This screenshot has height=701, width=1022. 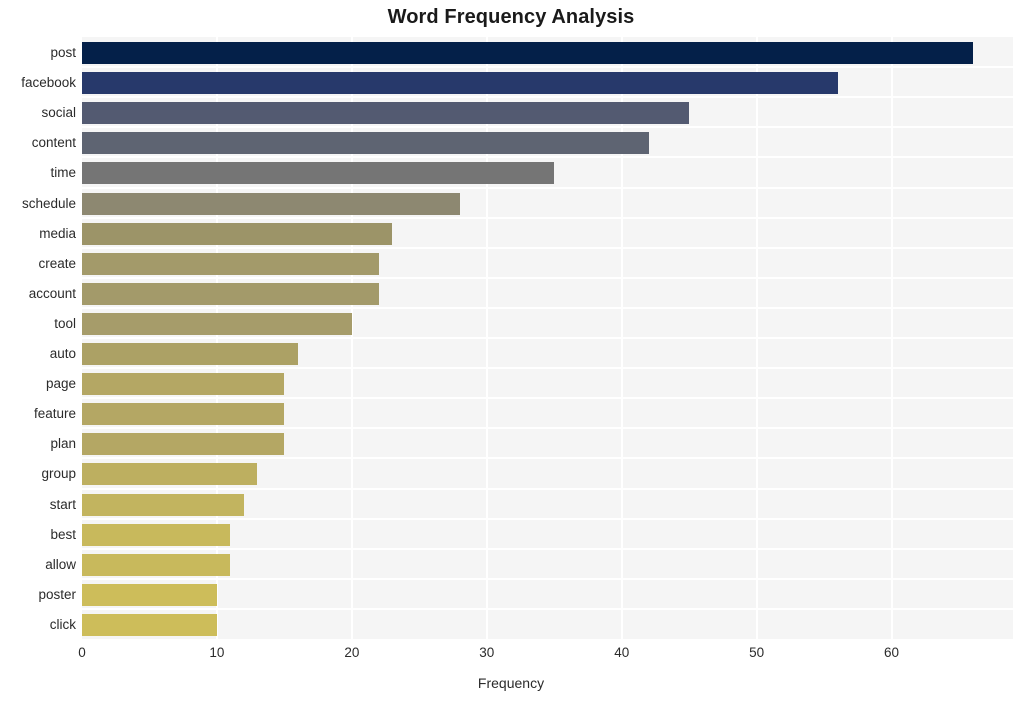 What do you see at coordinates (149, 624) in the screenshot?
I see `bar-click` at bounding box center [149, 624].